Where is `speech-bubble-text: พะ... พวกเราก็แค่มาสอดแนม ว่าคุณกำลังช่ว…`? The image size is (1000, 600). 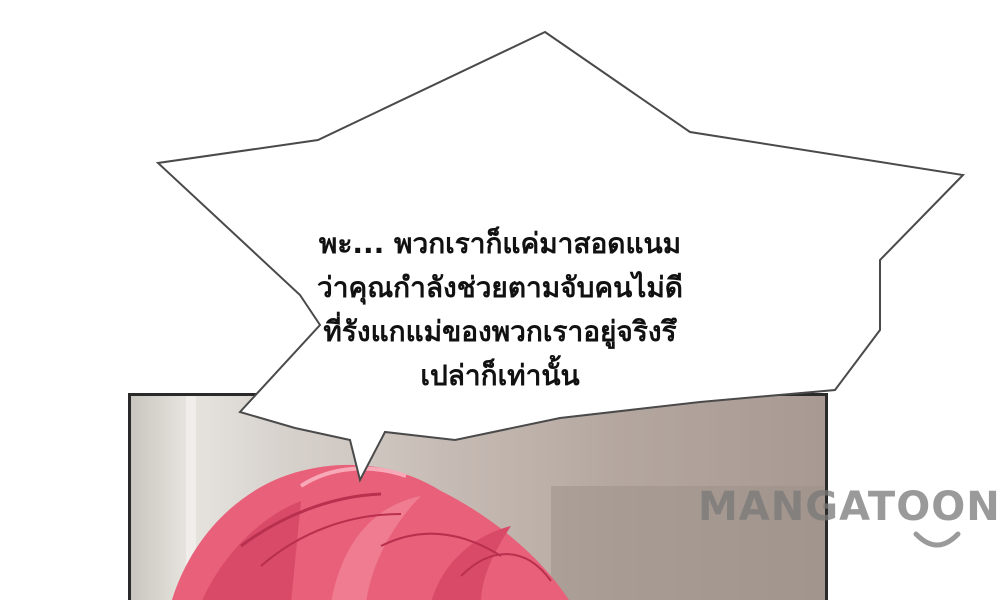 speech-bubble-text: พะ... พวกเราก็แค่มาสอดแนม ว่าคุณกำลังช่ว… is located at coordinates (500, 309).